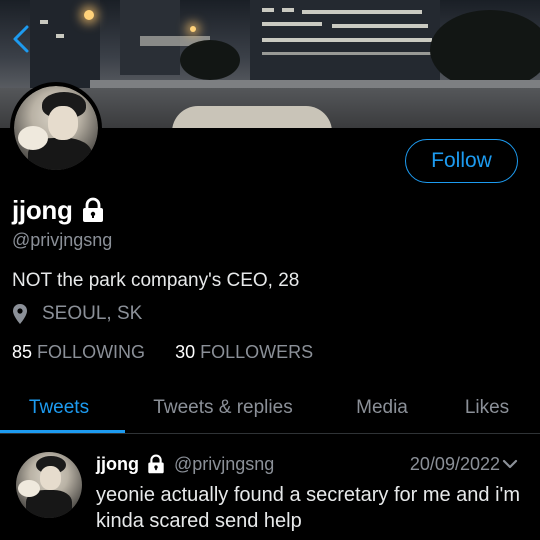 This screenshot has height=540, width=540. I want to click on followers-link: 30 FOLLOWERS, so click(244, 352).